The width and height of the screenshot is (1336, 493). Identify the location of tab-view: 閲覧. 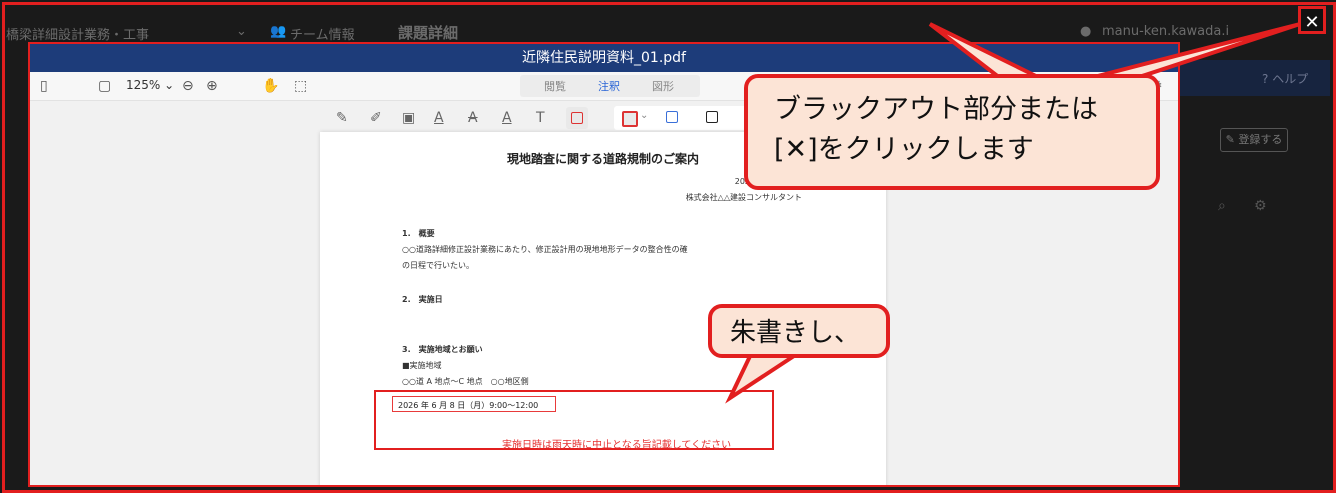
(555, 86).